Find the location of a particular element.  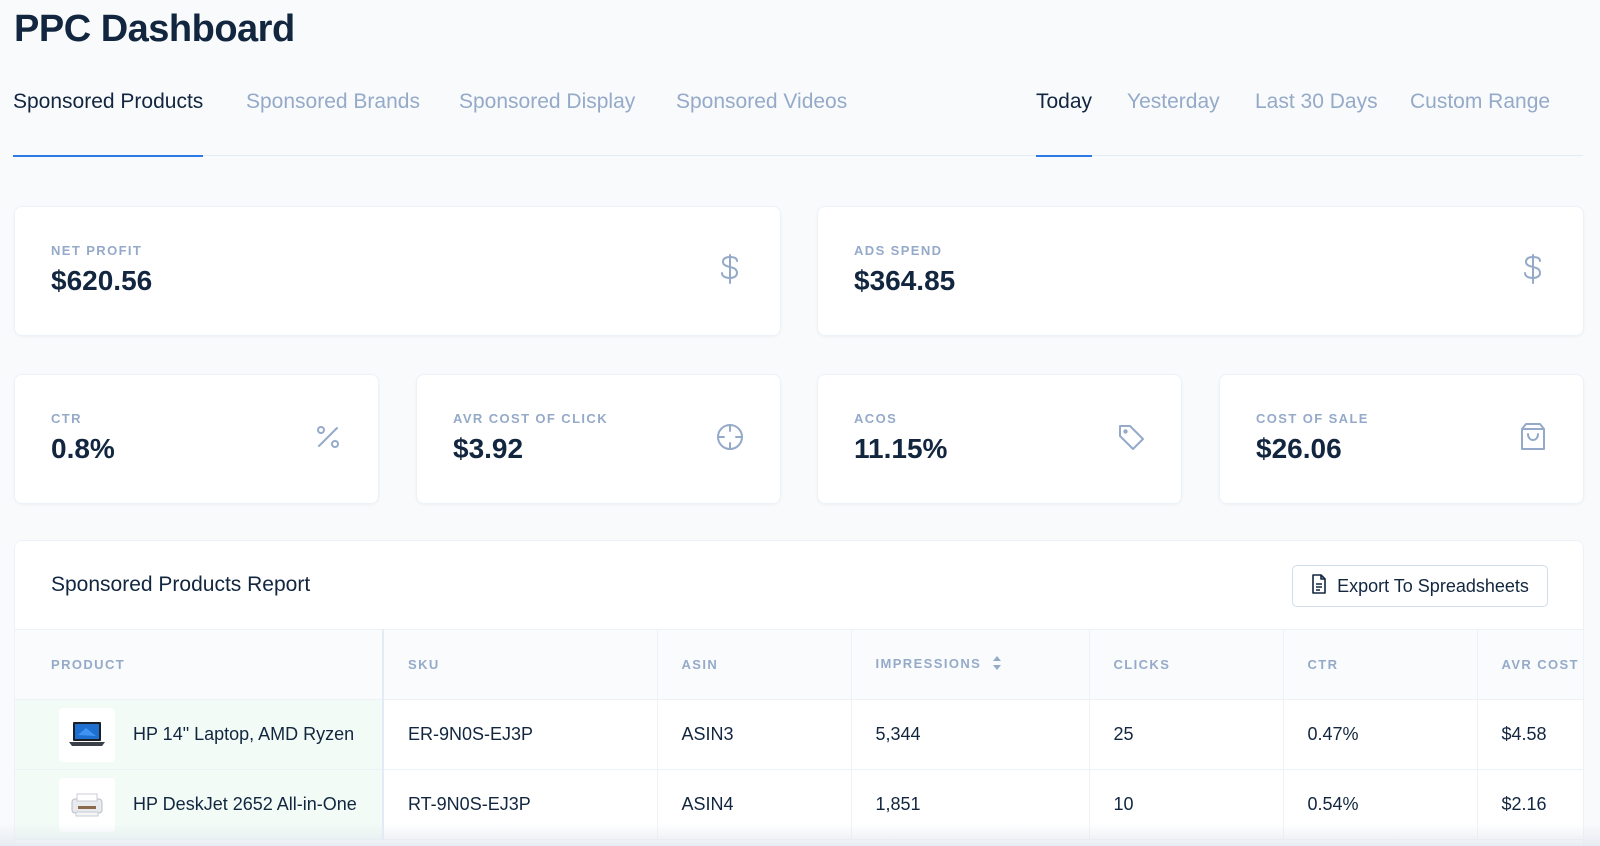

tag-icon is located at coordinates (1131, 437).